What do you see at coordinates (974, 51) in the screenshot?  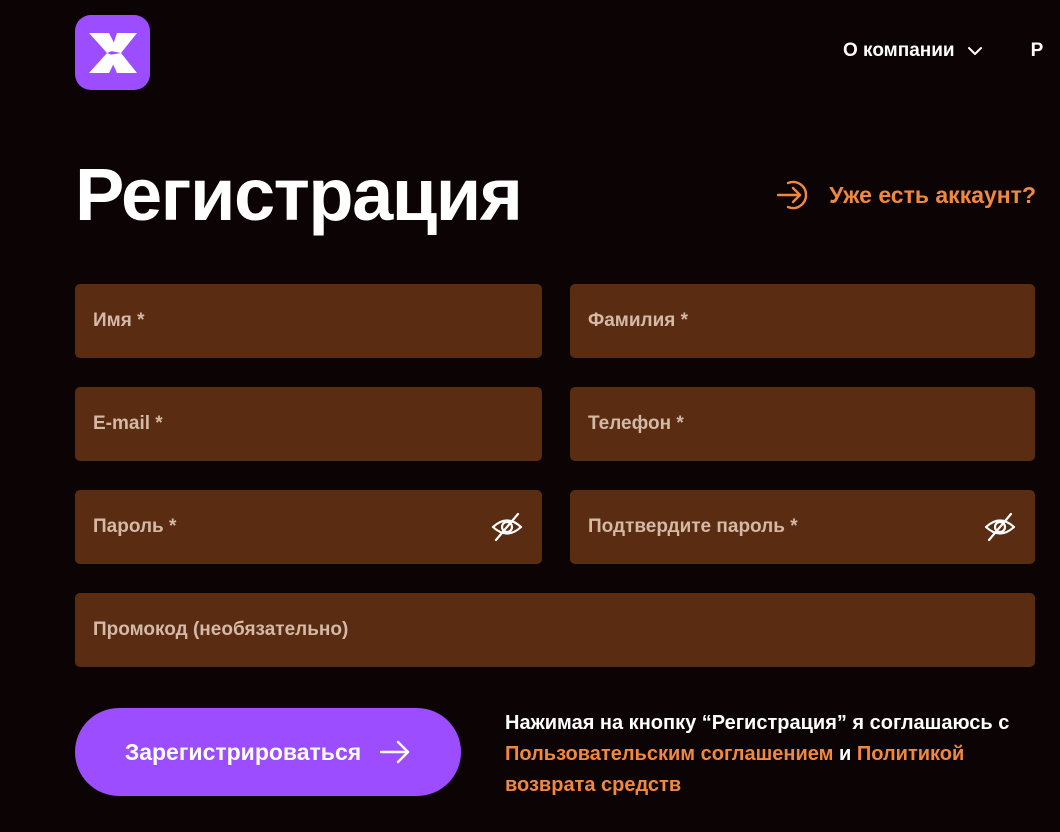 I see `chevron-down-icon` at bounding box center [974, 51].